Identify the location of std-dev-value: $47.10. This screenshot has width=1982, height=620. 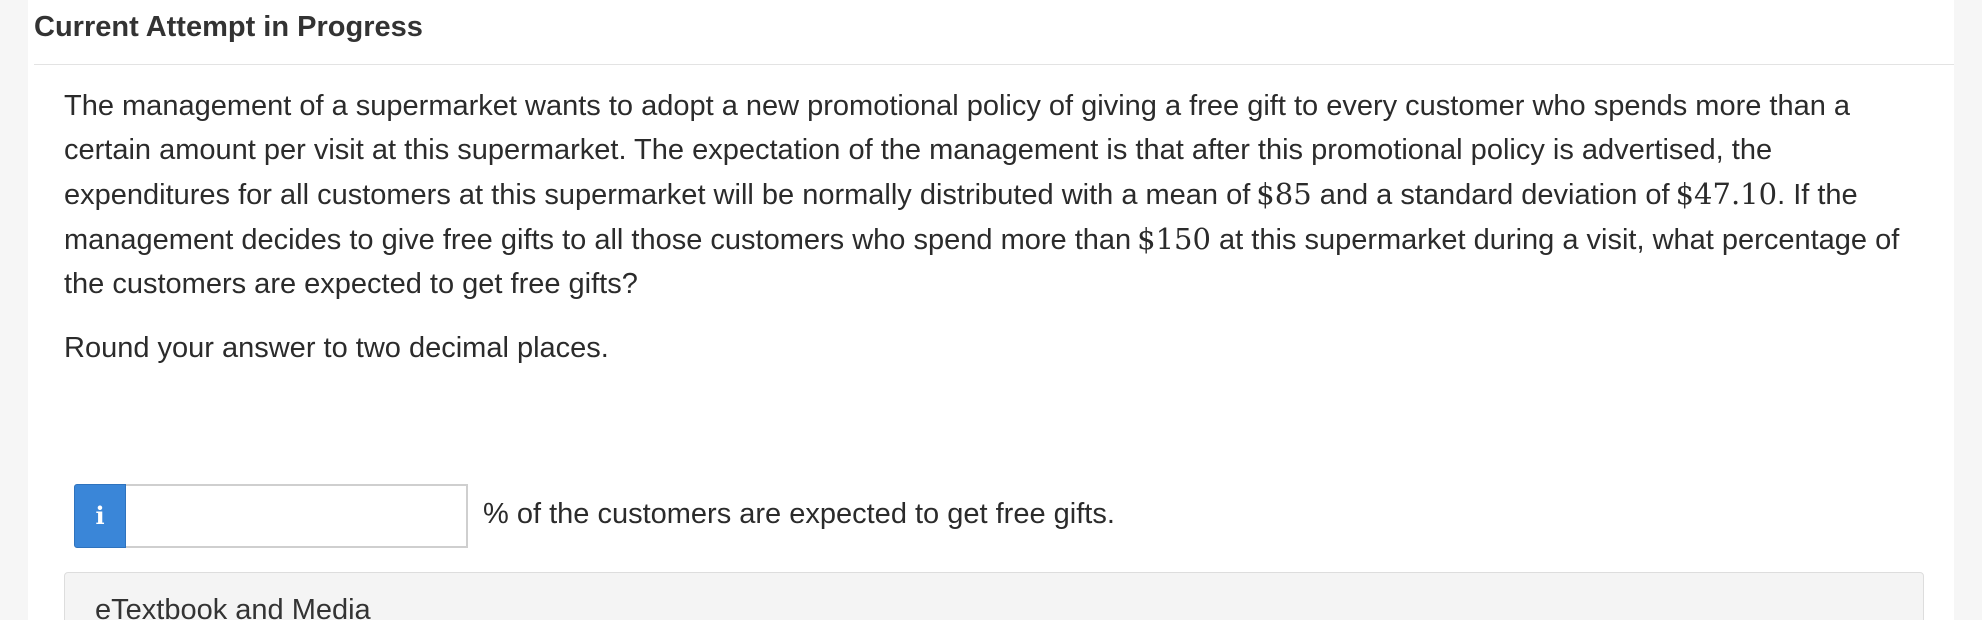
(1726, 194).